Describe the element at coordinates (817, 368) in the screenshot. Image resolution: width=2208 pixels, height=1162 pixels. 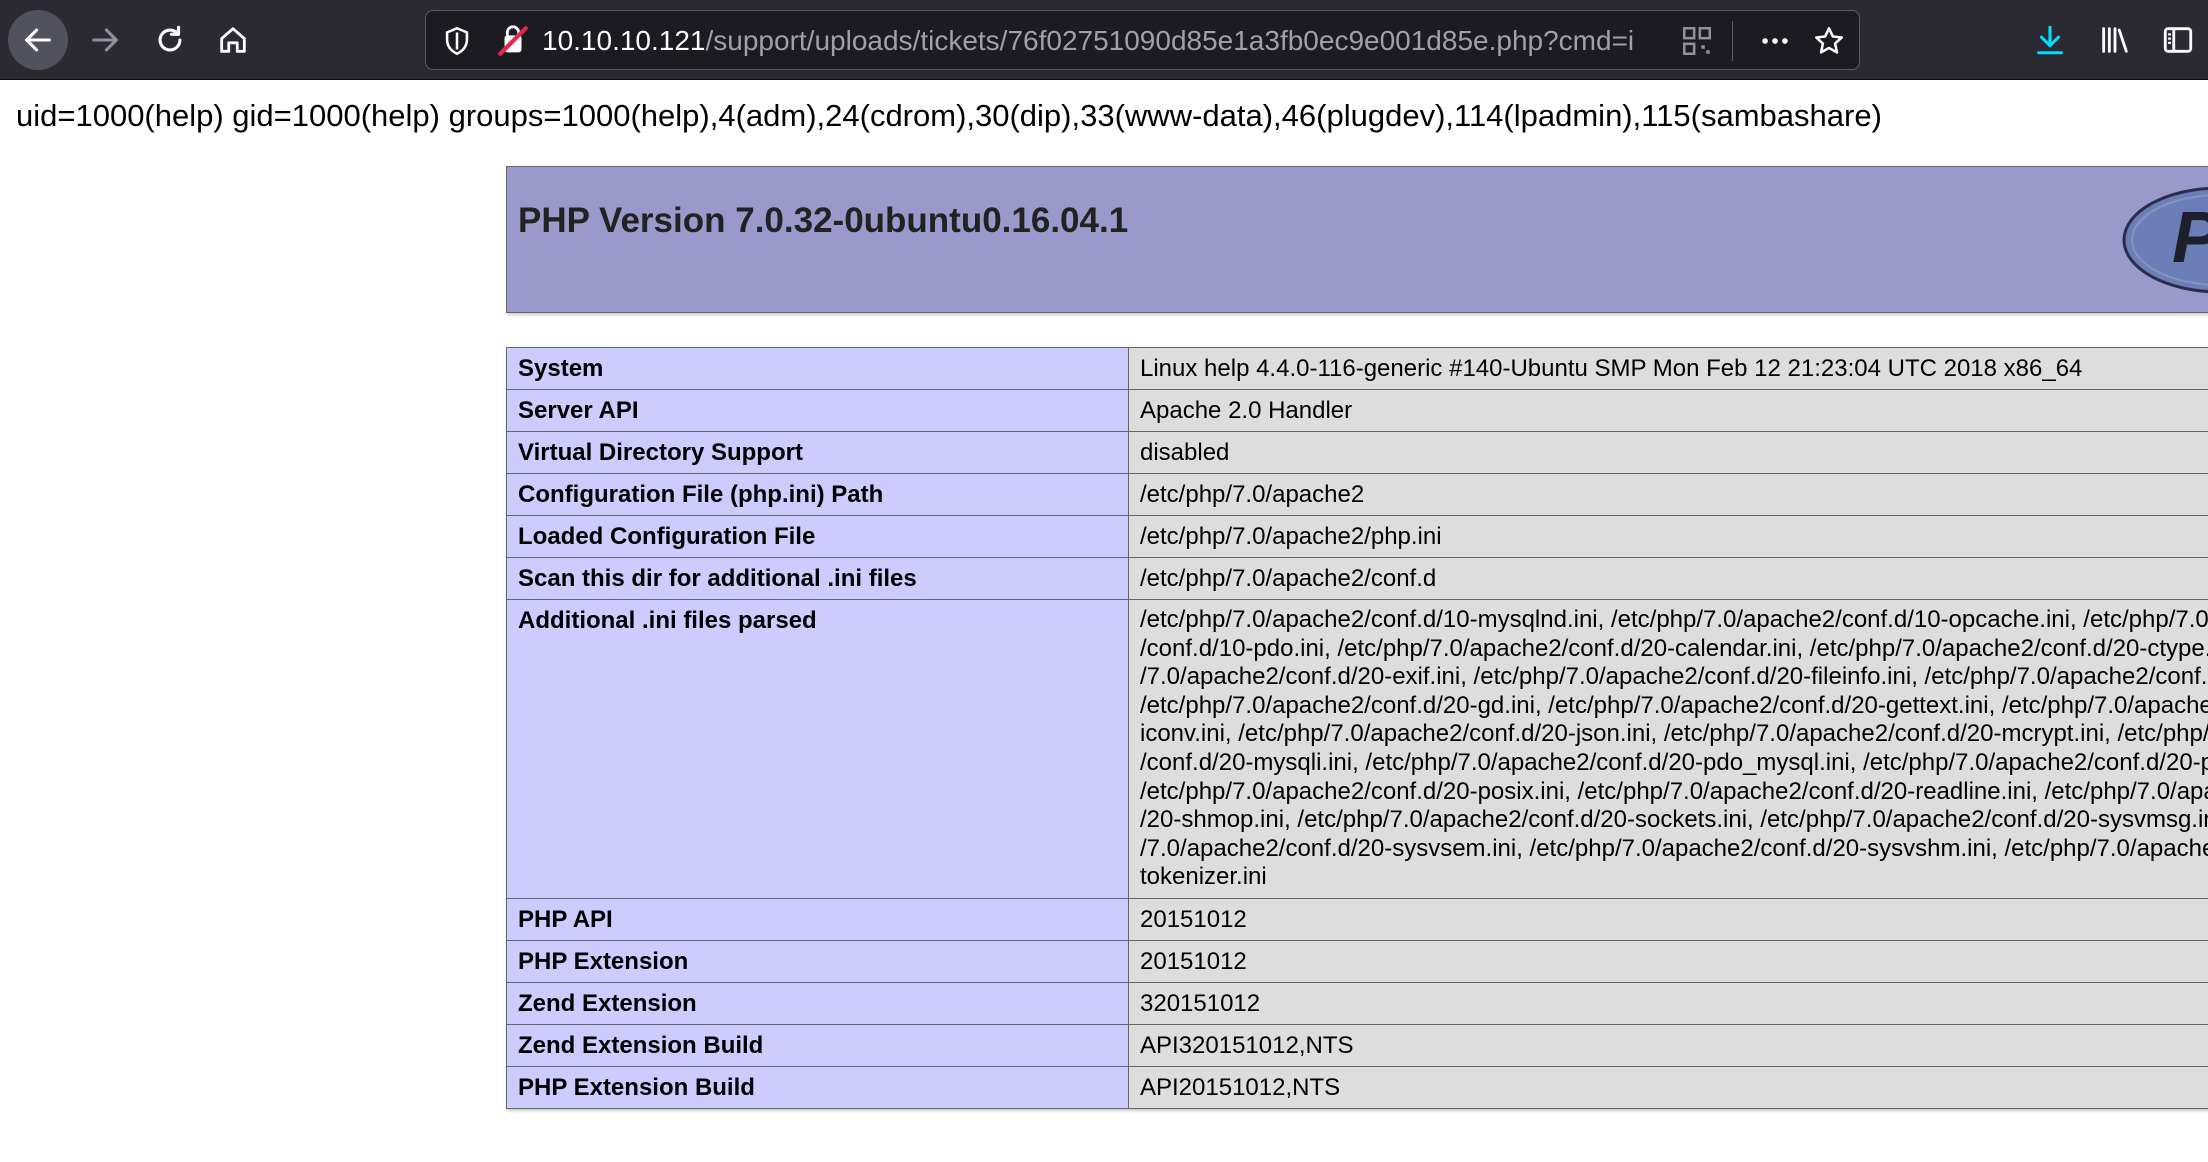
I see `info-key: System` at that location.